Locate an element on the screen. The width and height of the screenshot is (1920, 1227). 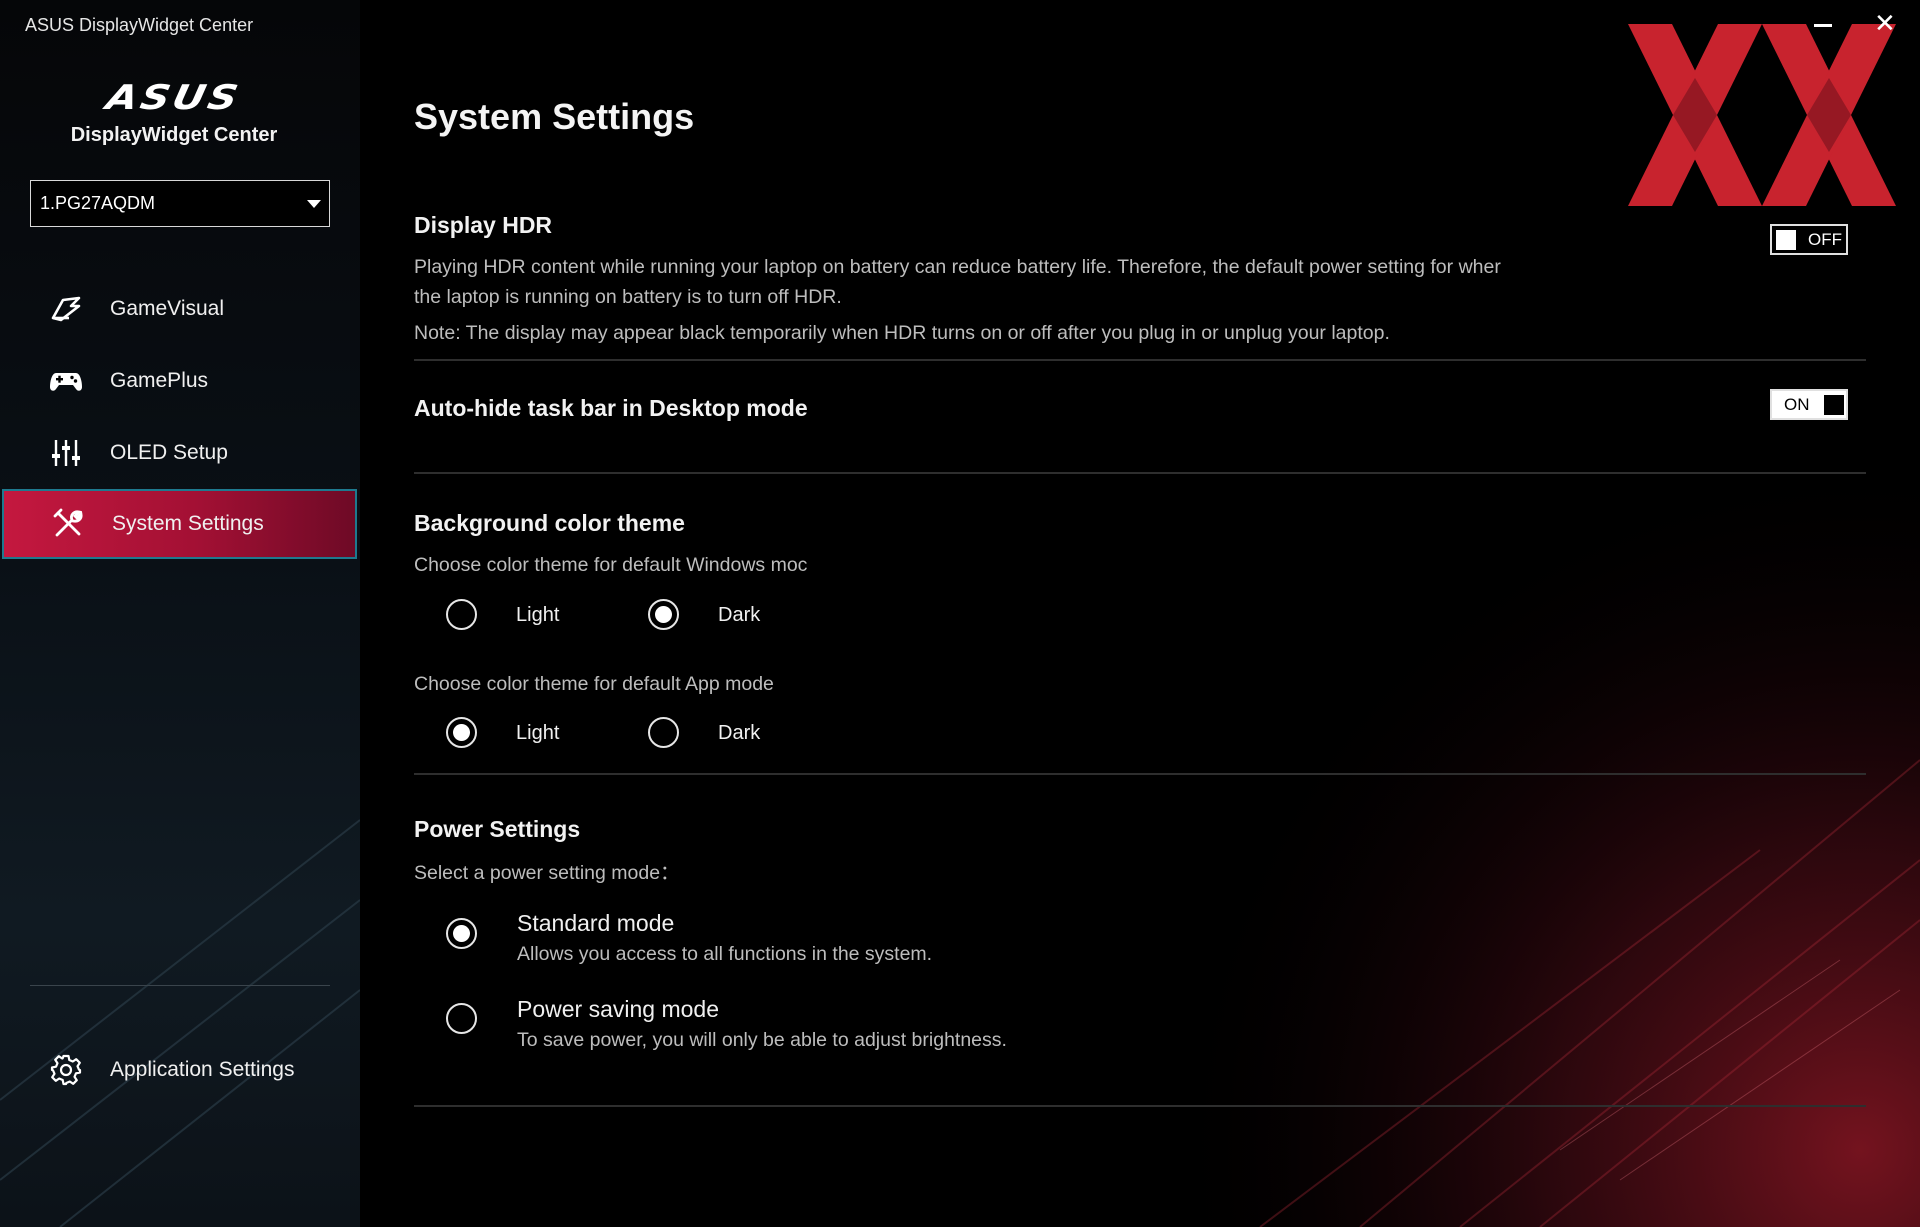
standard-mode-radio is located at coordinates (461, 933).